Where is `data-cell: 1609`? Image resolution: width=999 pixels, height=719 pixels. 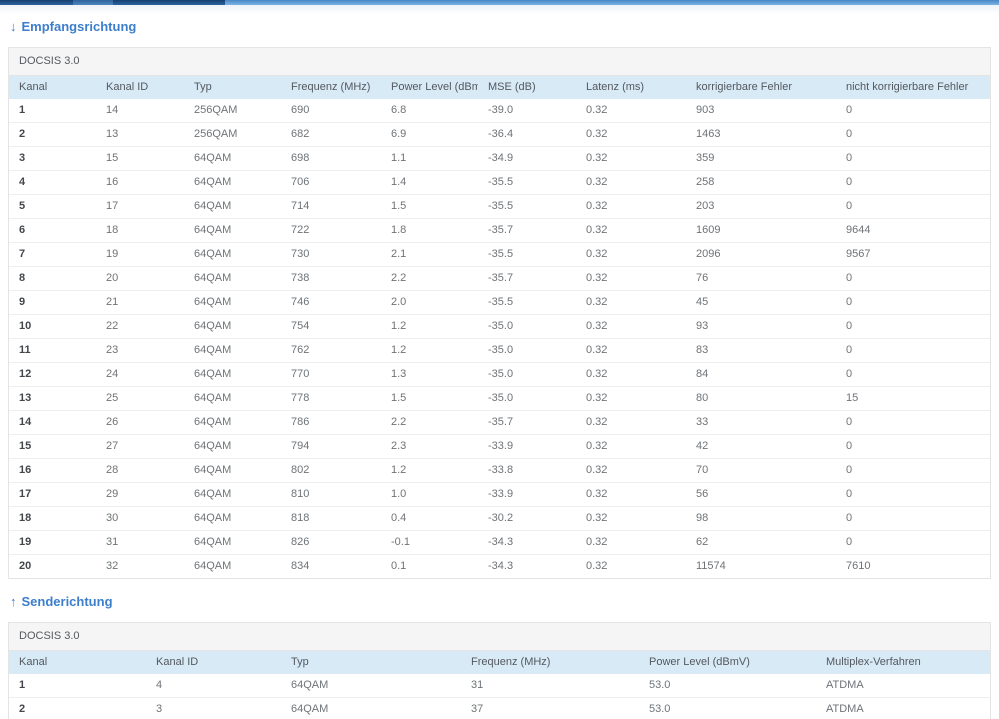 data-cell: 1609 is located at coordinates (761, 230).